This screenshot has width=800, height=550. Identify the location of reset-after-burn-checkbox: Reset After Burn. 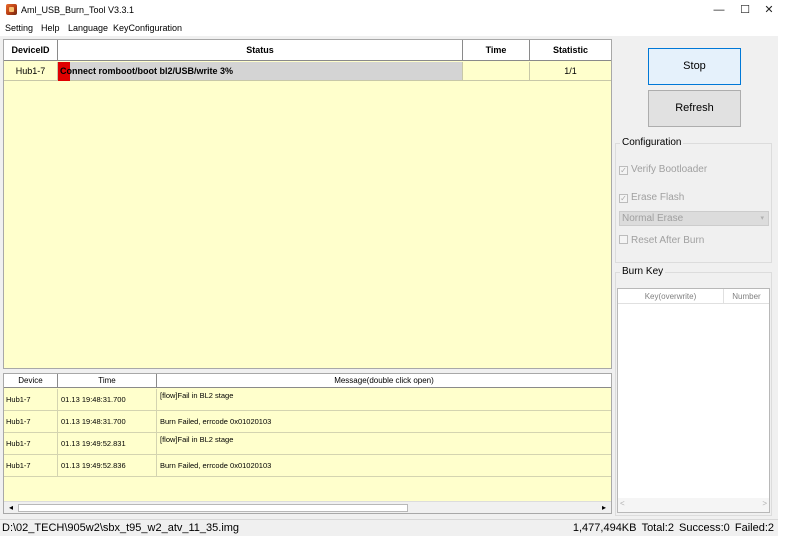
(661, 240).